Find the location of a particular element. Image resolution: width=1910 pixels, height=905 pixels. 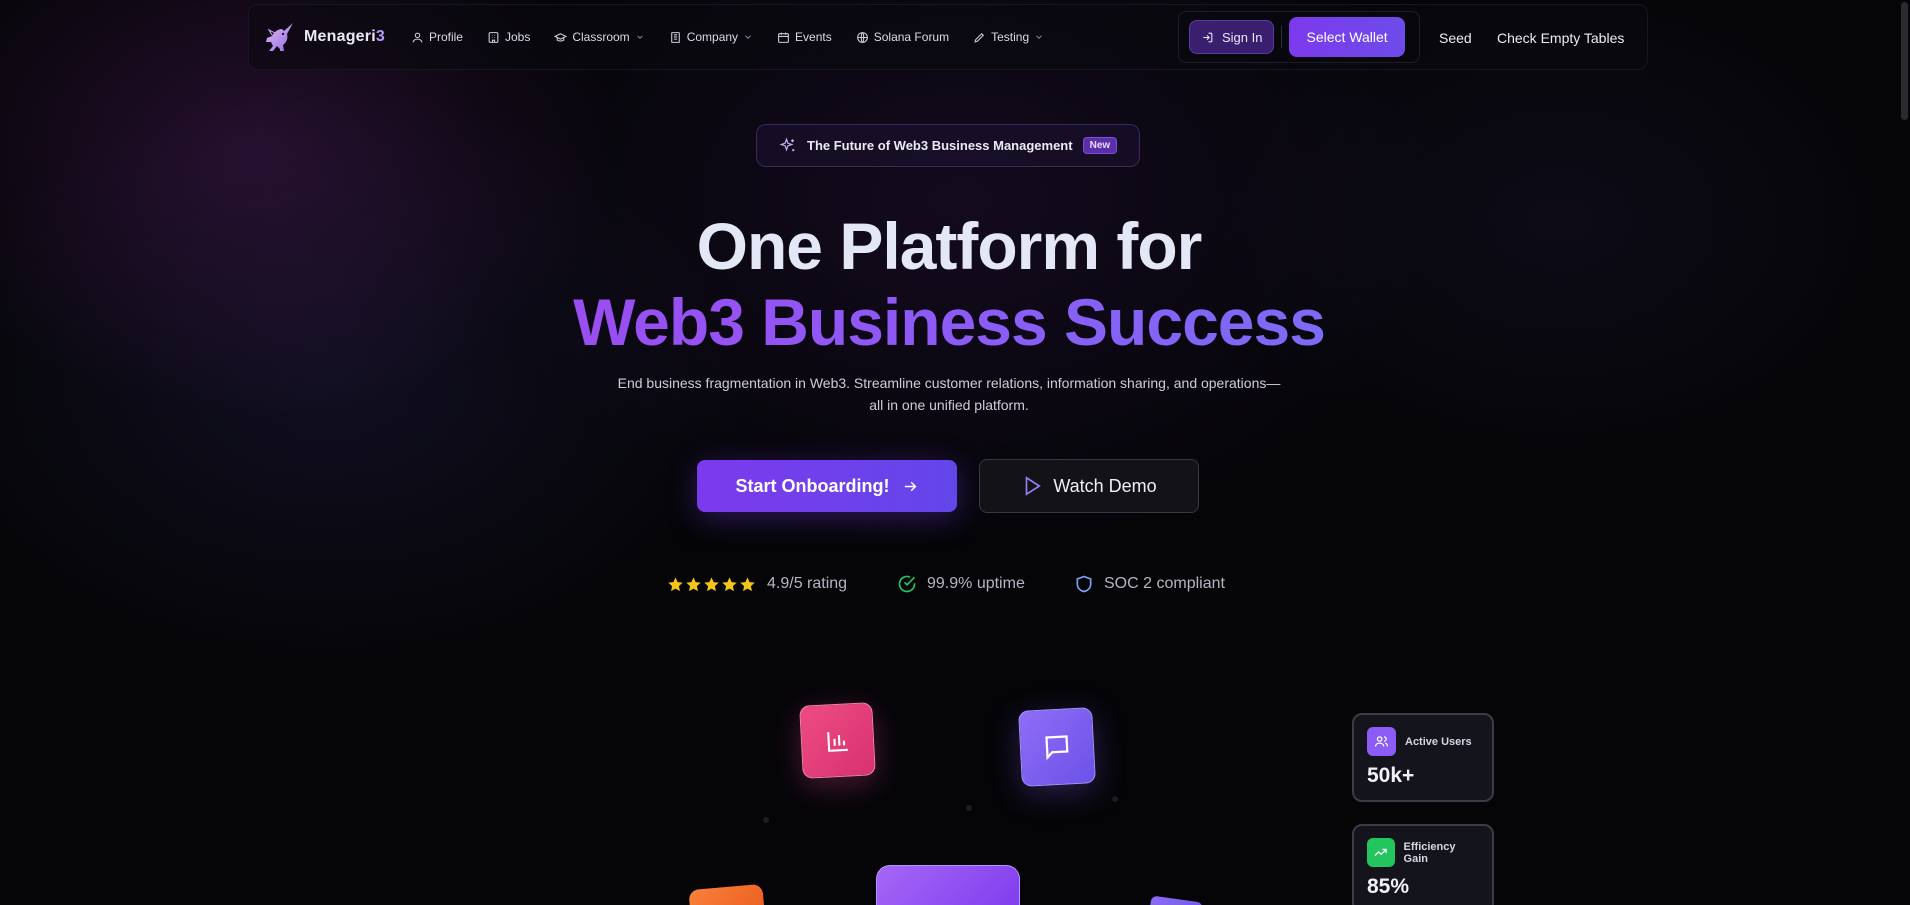

check-empty-tables-link: Check Empty Tables is located at coordinates (1560, 38).